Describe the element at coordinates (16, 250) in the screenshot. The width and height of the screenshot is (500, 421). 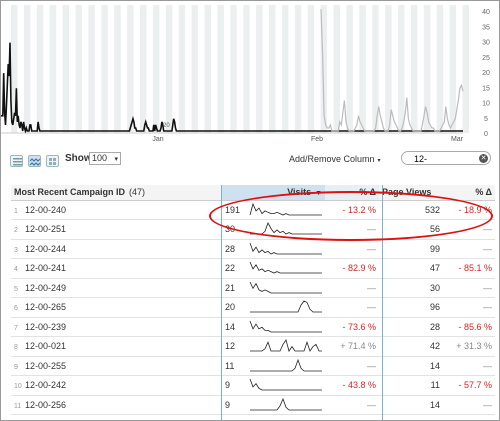
I see `row-index: 3` at that location.